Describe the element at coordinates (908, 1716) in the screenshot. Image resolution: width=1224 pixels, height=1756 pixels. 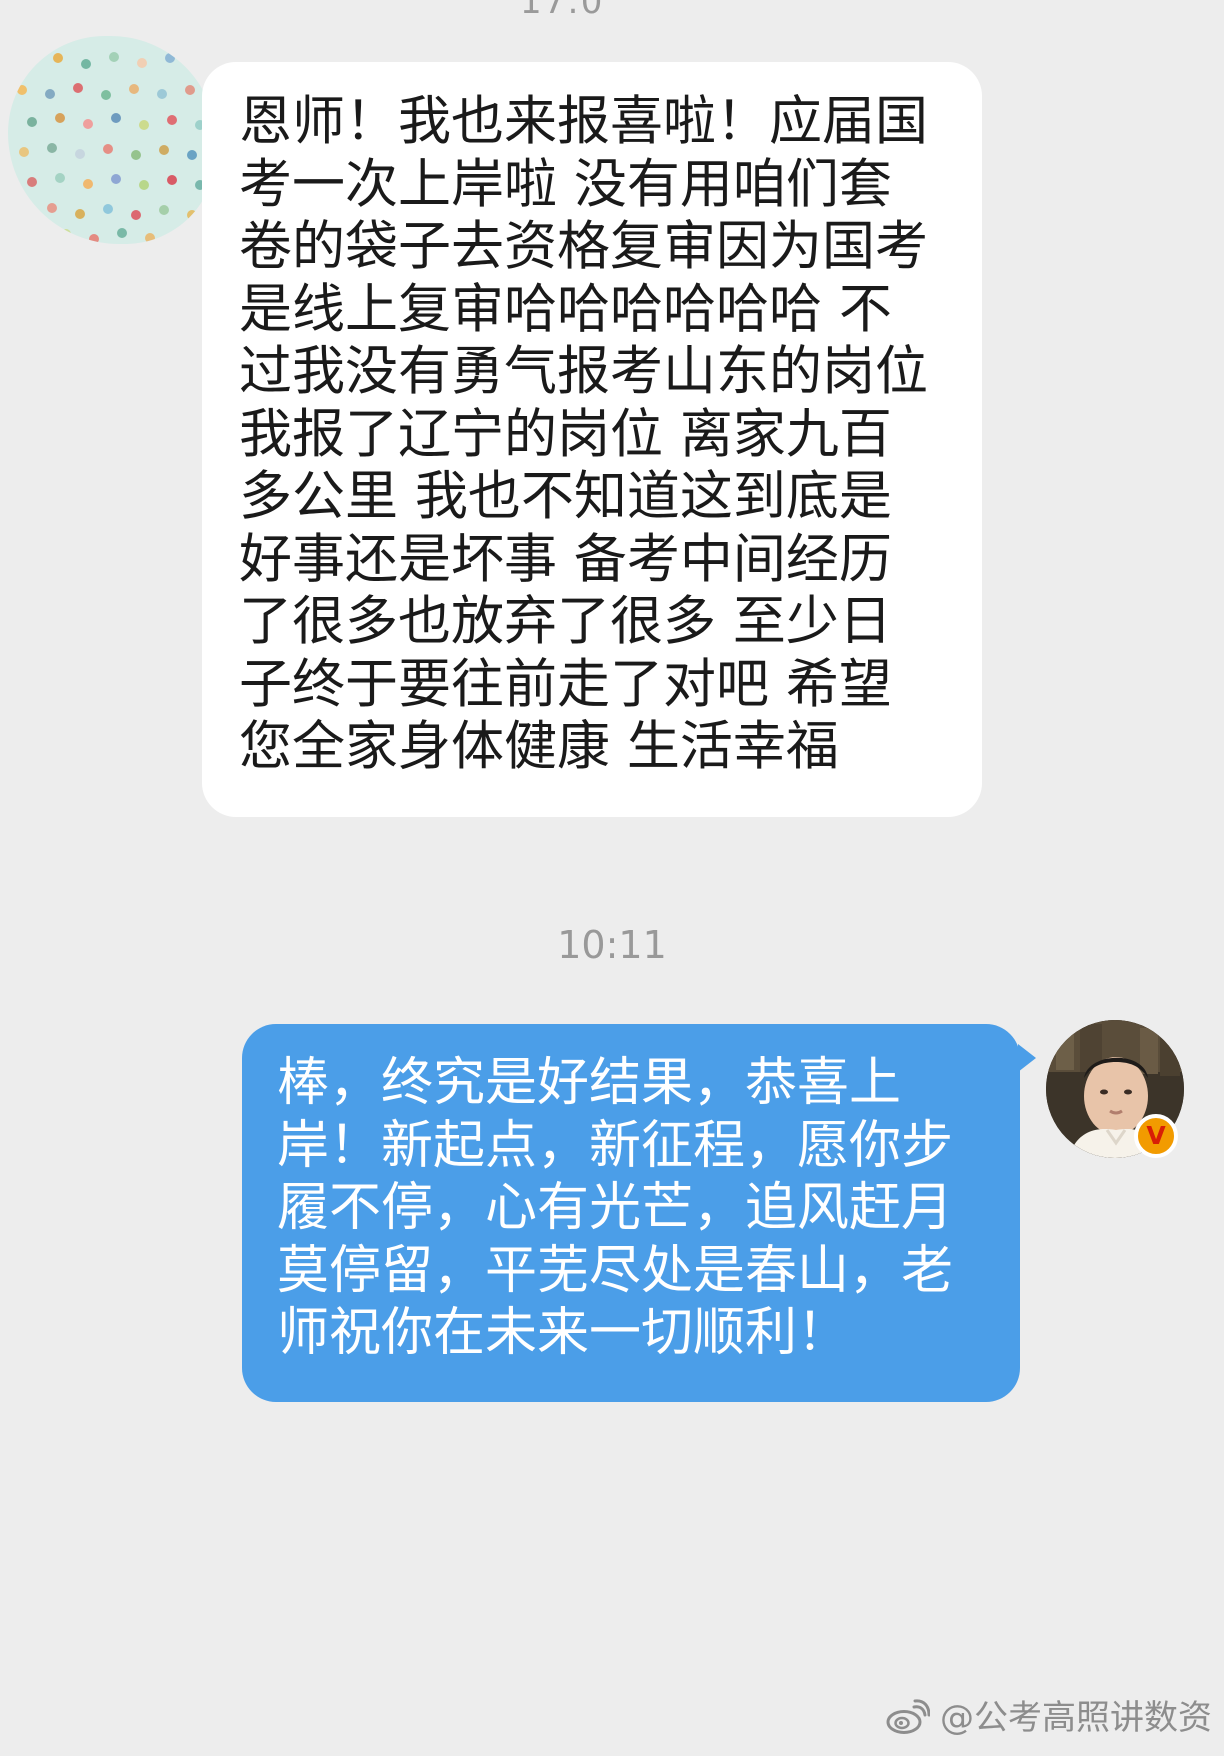
I see `weibo-icon` at that location.